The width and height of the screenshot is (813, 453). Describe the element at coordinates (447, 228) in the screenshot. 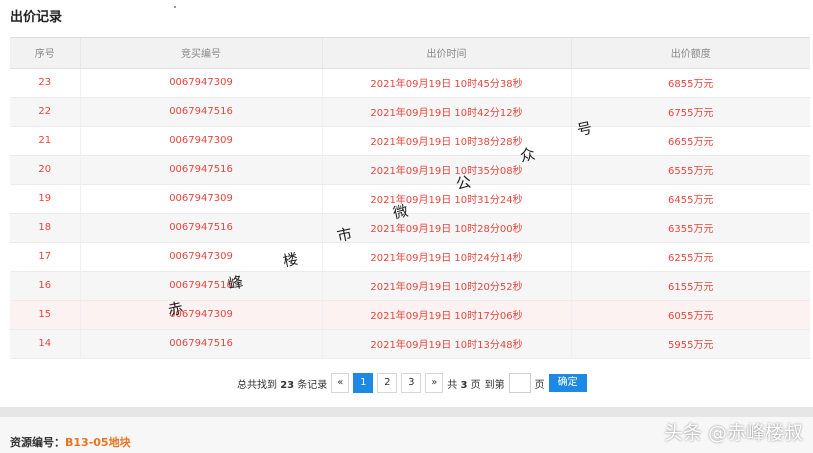

I see `cell-bid-time: 2021年09月19日 10时28分00秒` at that location.